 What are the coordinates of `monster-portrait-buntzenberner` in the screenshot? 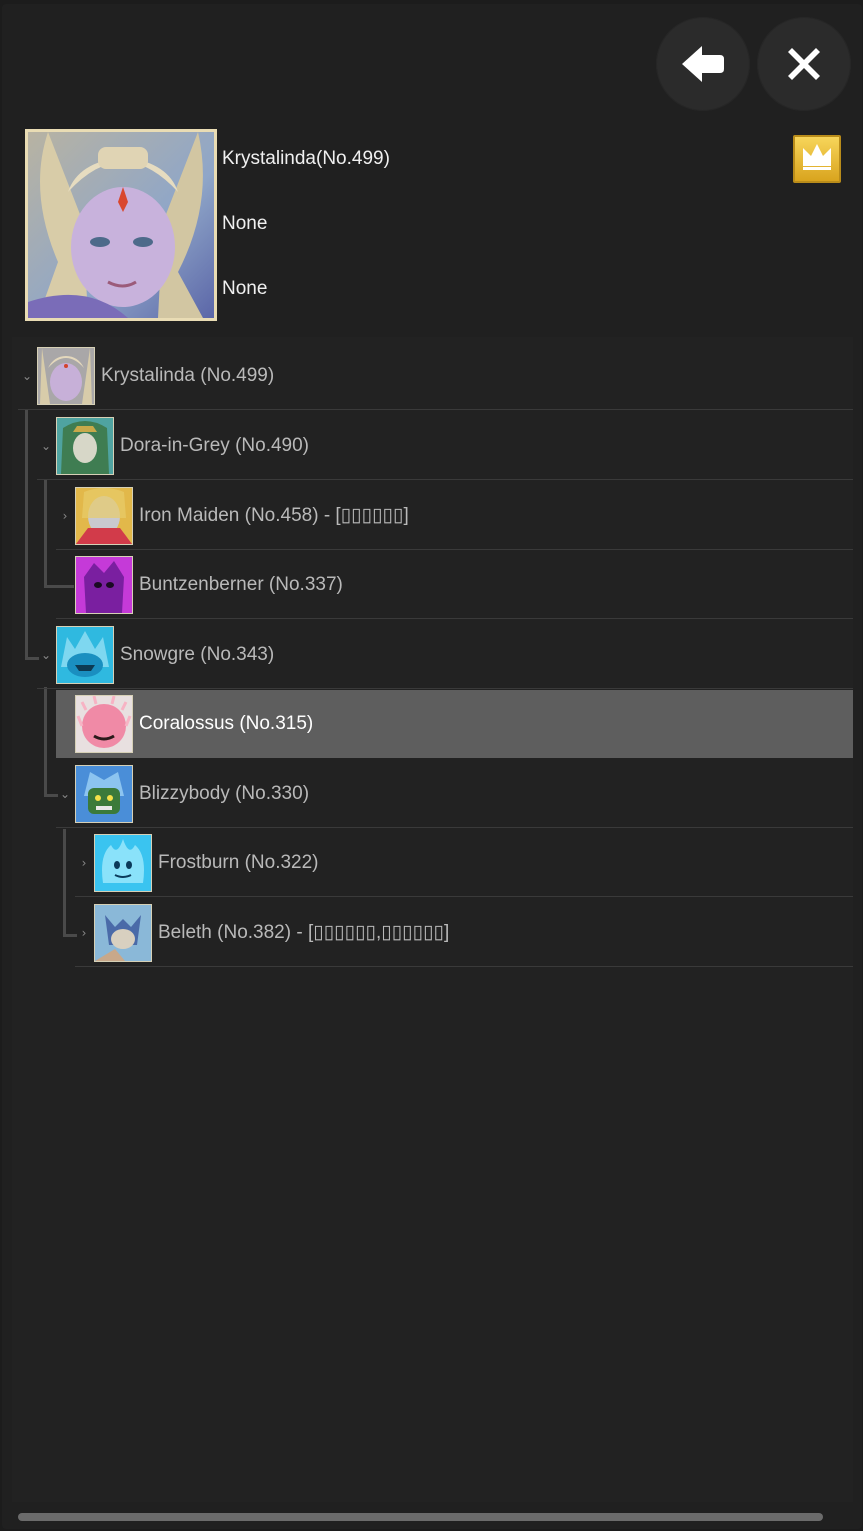 It's located at (104, 584).